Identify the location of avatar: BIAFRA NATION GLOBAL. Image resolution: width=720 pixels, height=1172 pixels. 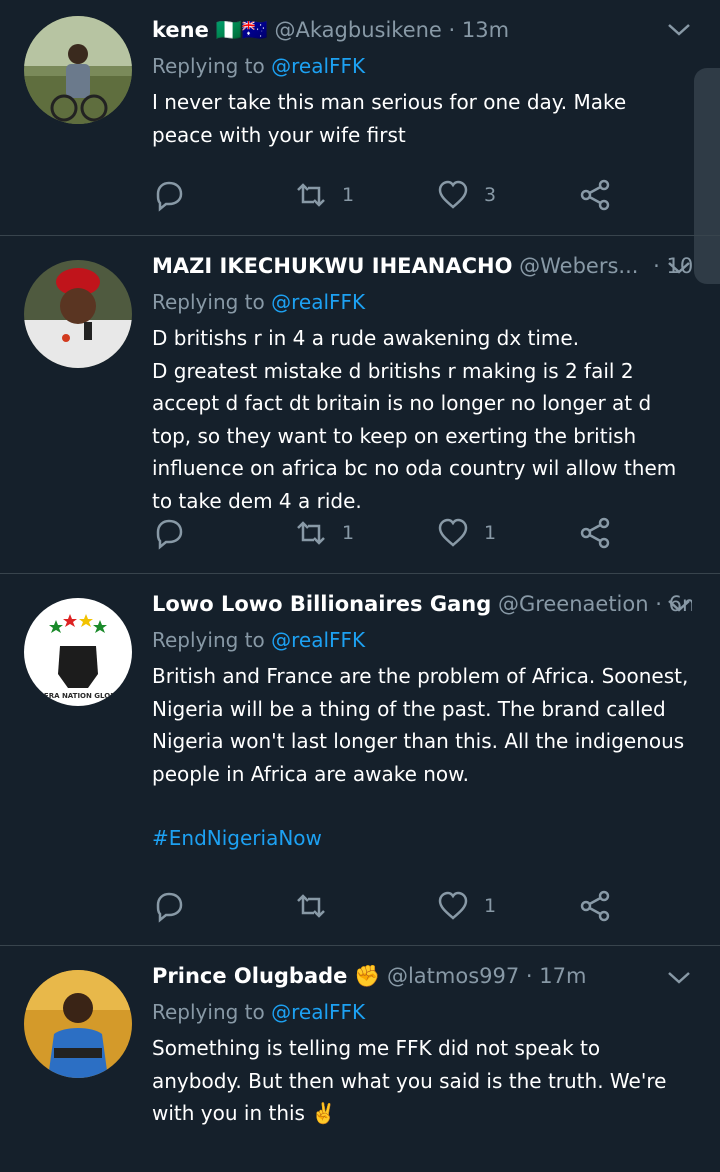
(78, 652).